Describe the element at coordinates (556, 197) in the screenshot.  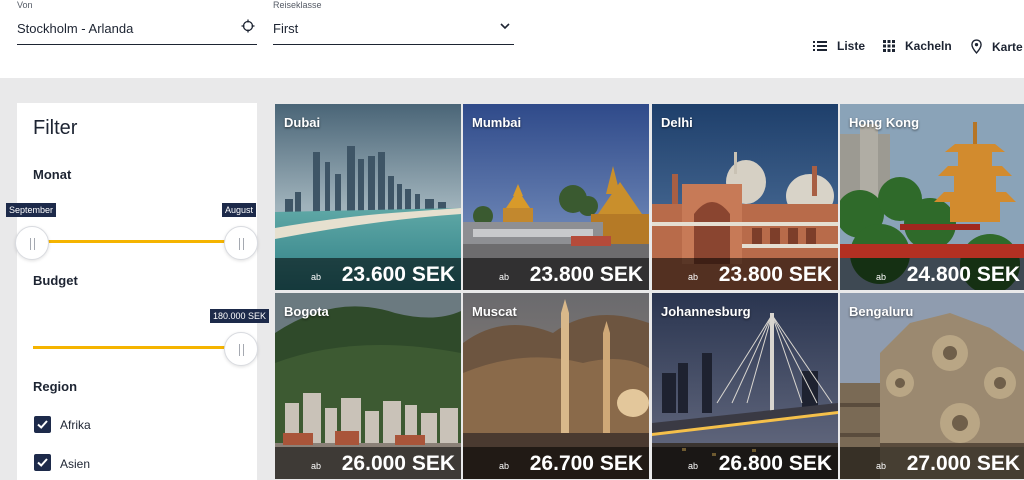
I see `destination-tile-mumbai: Mumbai ab 23.800 SEK` at that location.